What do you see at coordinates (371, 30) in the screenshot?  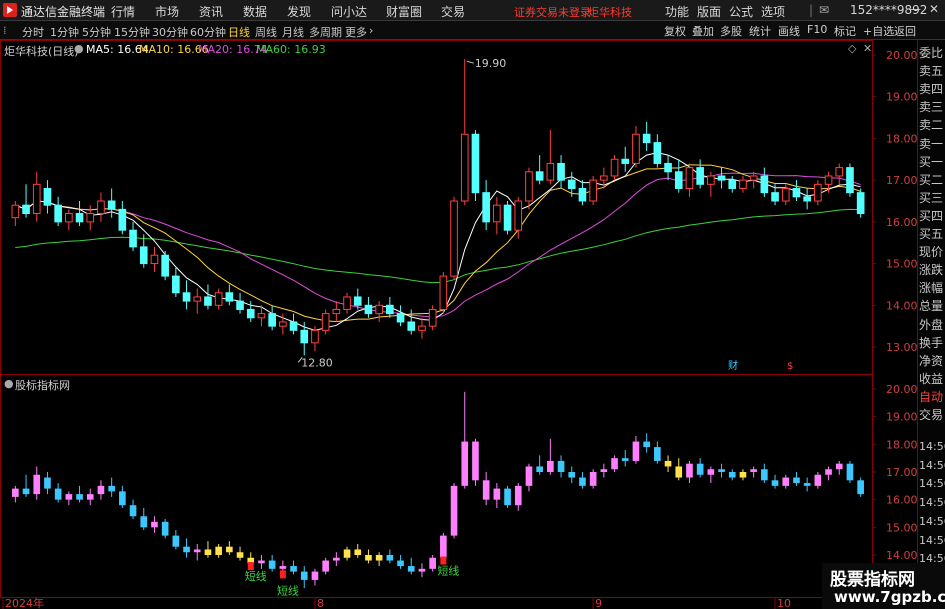 I see `chevron-right-icon: ›` at bounding box center [371, 30].